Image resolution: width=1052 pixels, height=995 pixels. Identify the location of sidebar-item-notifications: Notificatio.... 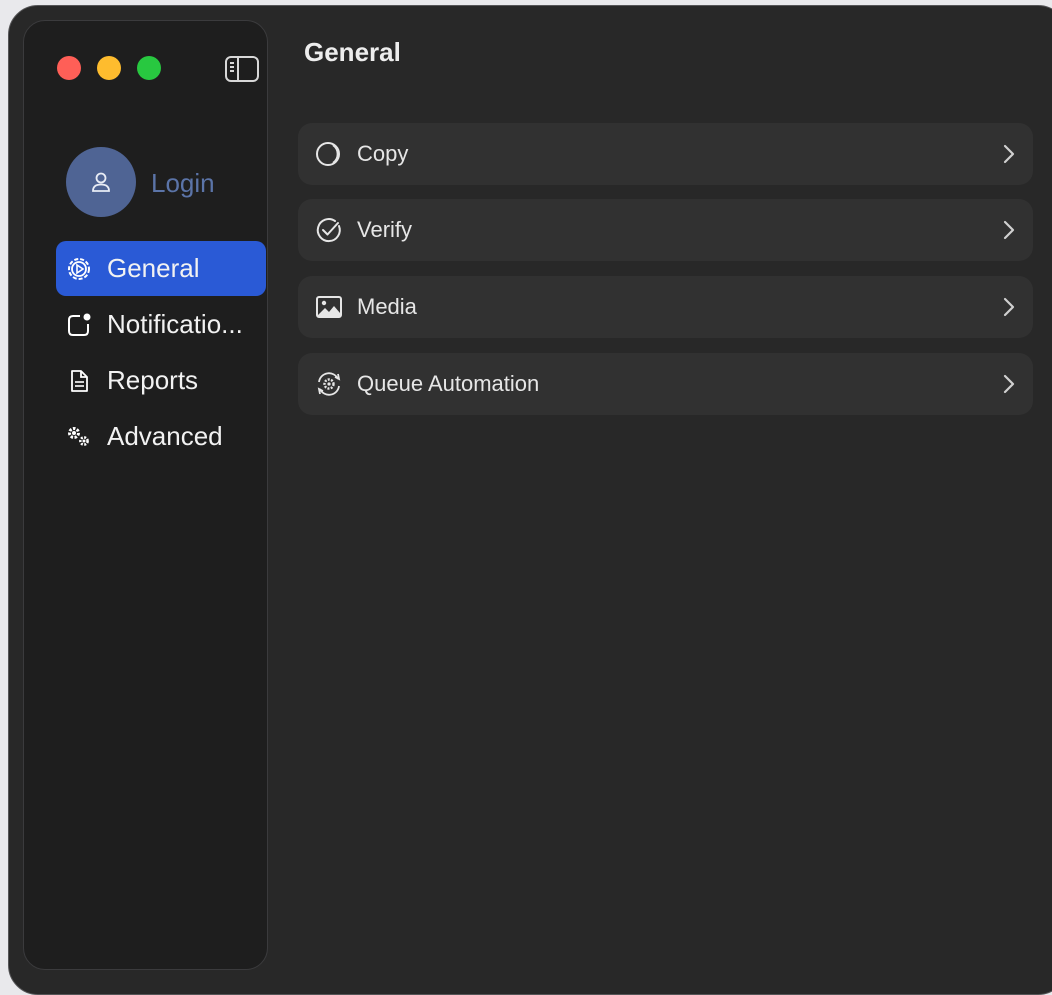
(161, 324).